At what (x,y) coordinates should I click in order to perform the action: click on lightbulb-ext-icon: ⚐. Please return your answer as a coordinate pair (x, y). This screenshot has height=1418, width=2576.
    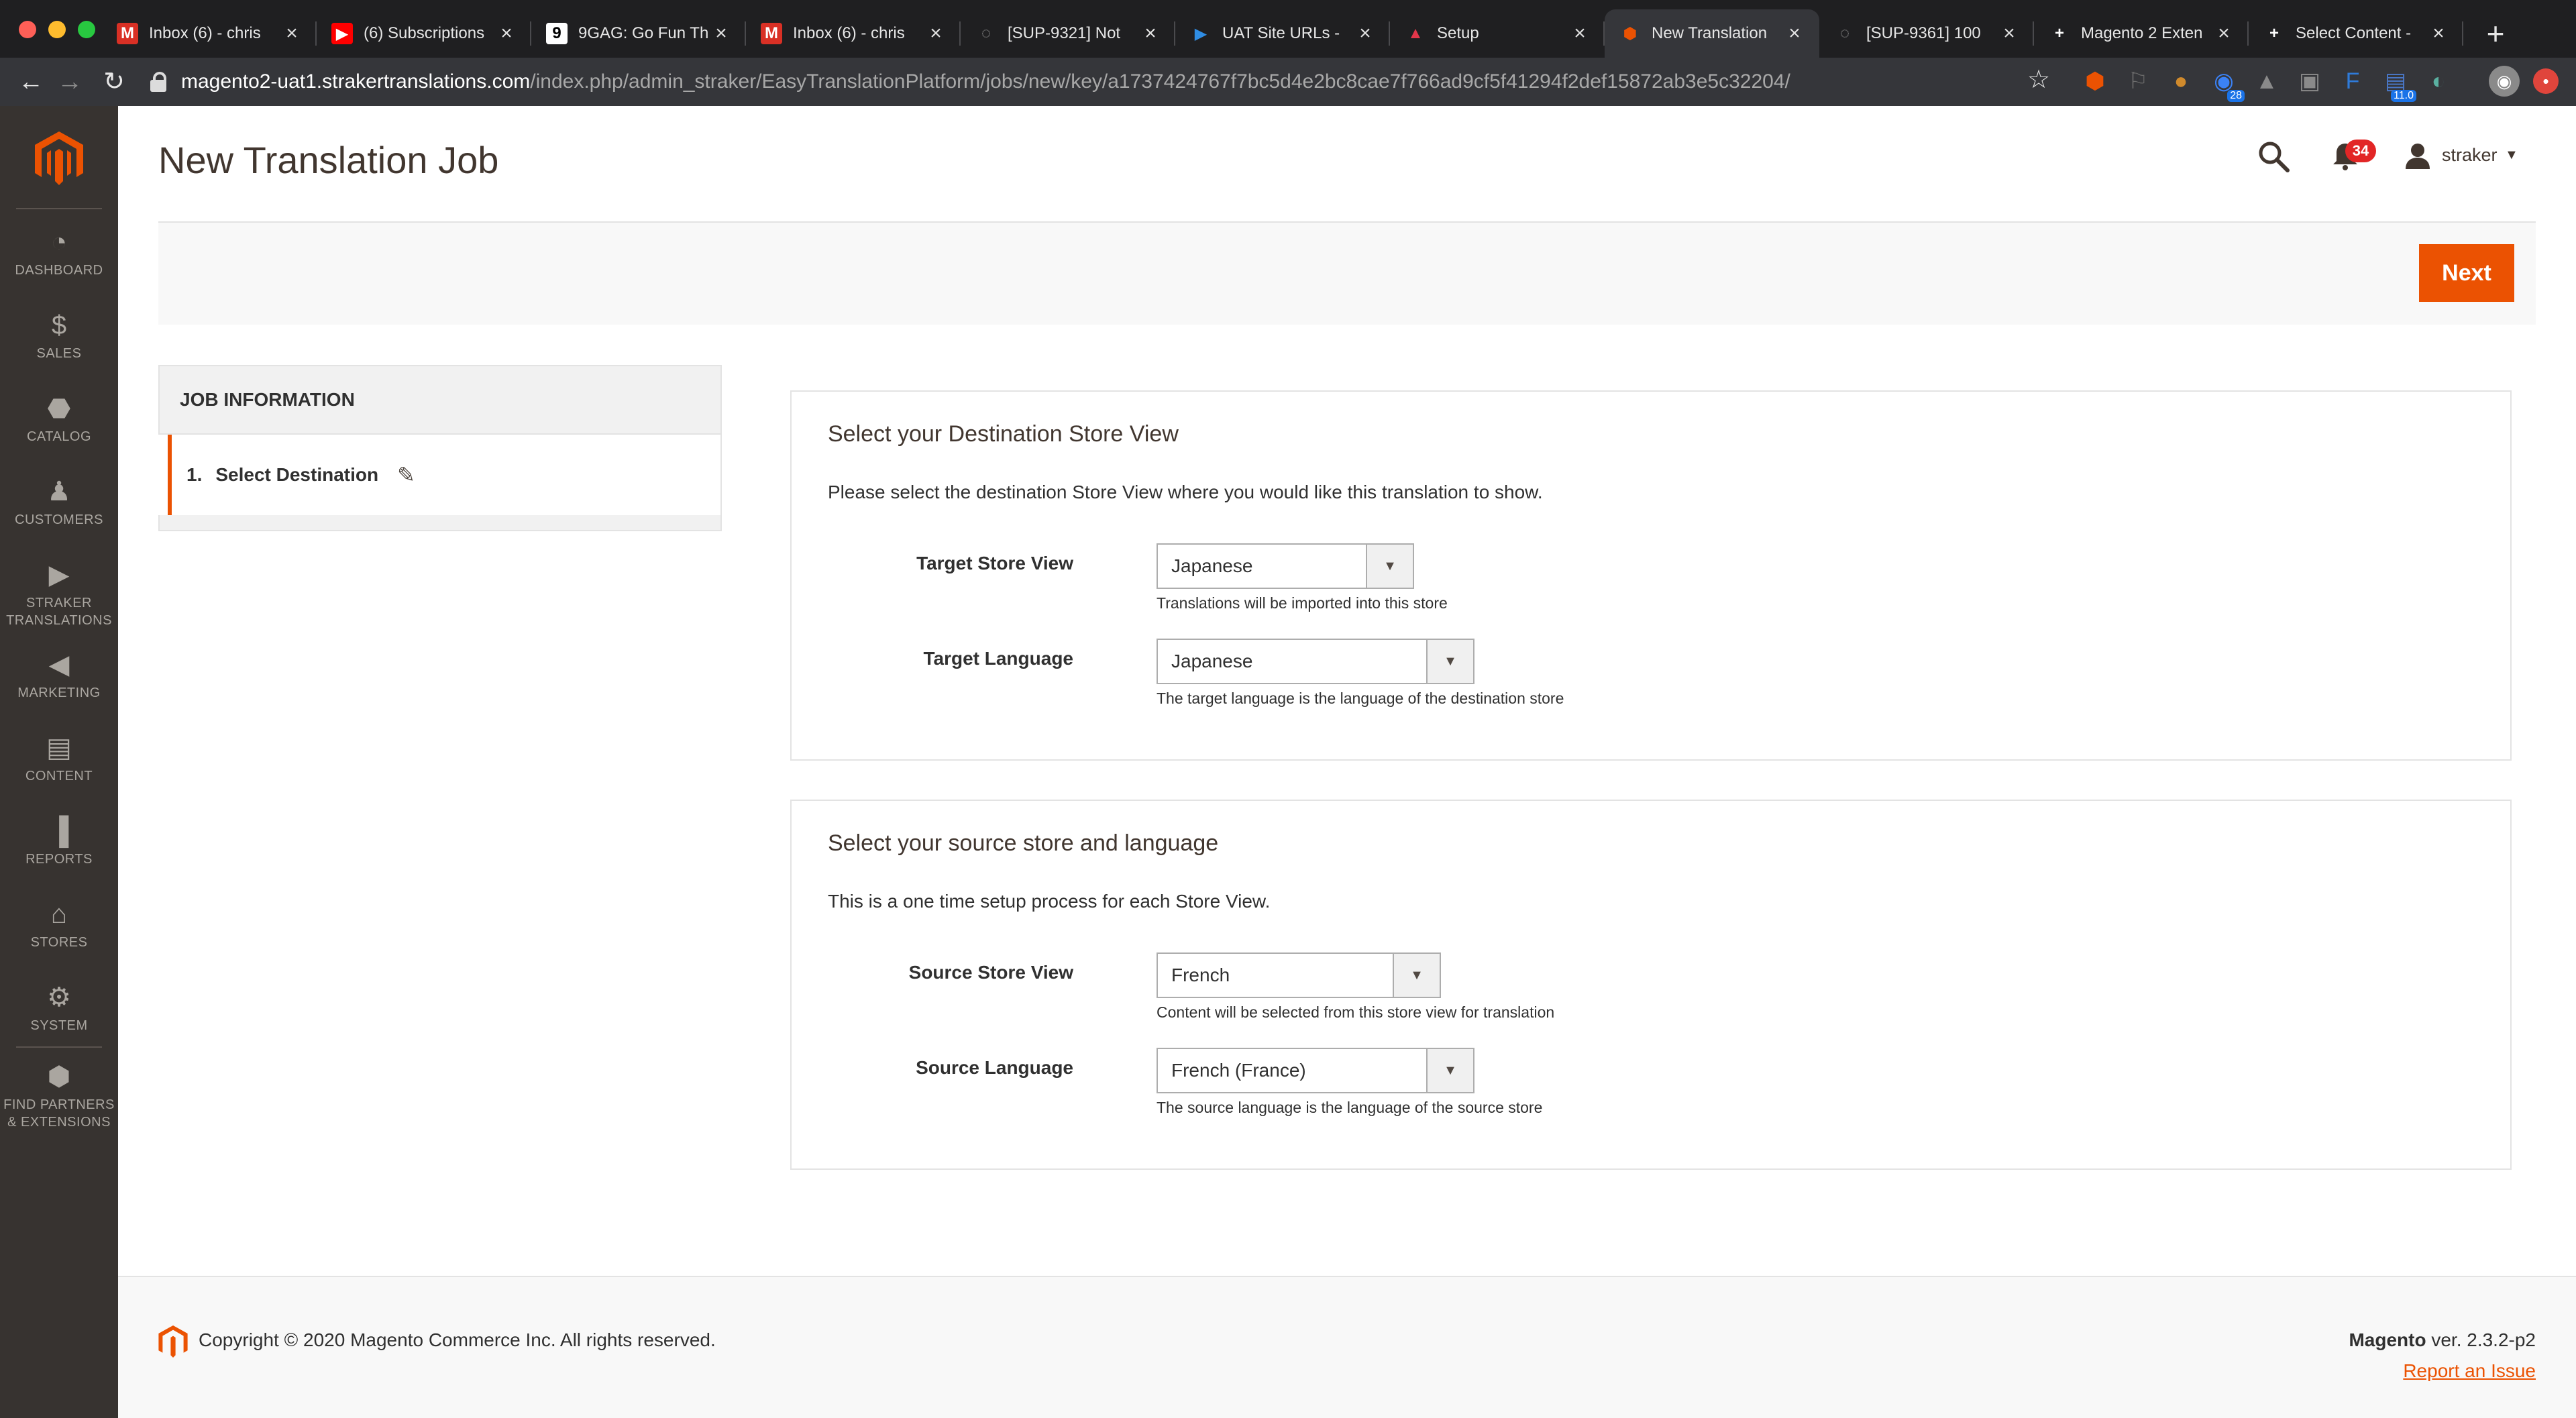
    Looking at the image, I should click on (2138, 81).